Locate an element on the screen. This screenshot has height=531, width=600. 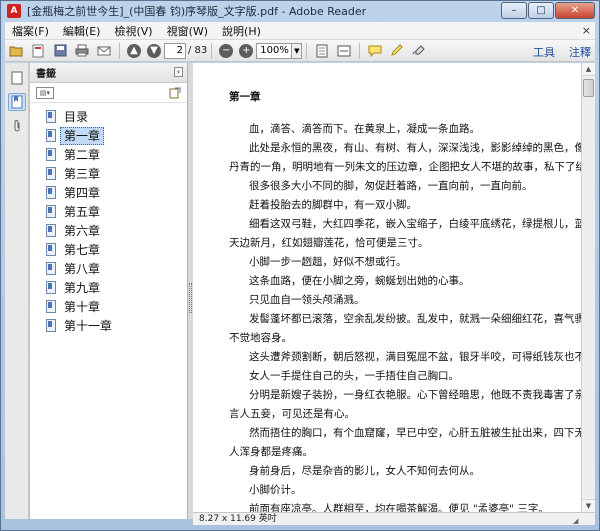
document-paragraph: 然而捂住的胸口，有个血窟窿，早已中空，心肝五脏被生扯出来，四下无觅。一会 is located at coordinates (415, 433).